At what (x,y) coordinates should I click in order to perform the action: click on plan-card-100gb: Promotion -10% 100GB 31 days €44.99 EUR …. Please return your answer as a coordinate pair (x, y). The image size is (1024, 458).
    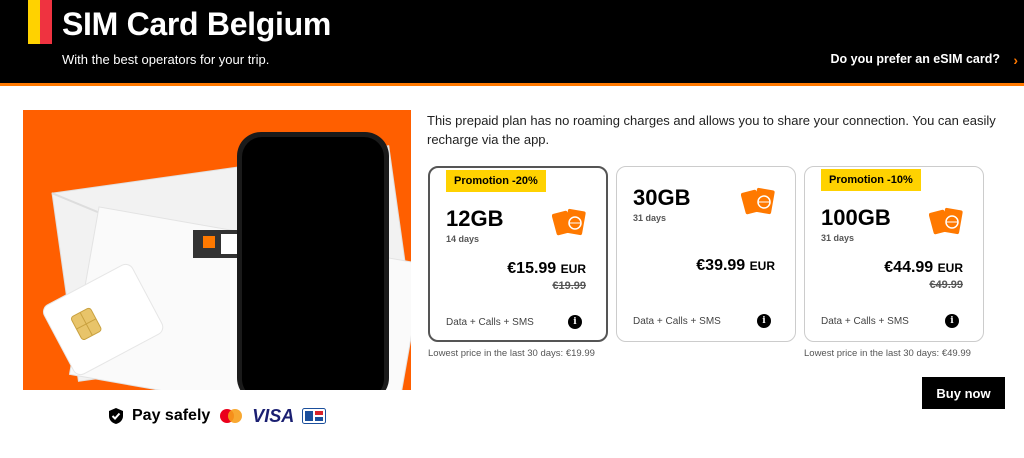
    Looking at the image, I should click on (894, 254).